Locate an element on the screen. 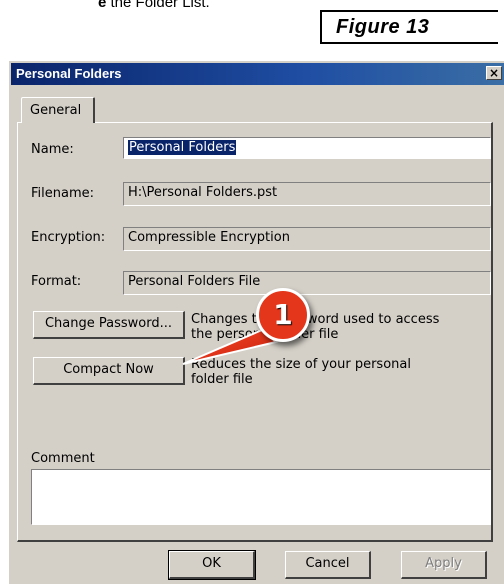 The image size is (504, 584). change-password-desc-line1: Changes the password used to access is located at coordinates (315, 319).